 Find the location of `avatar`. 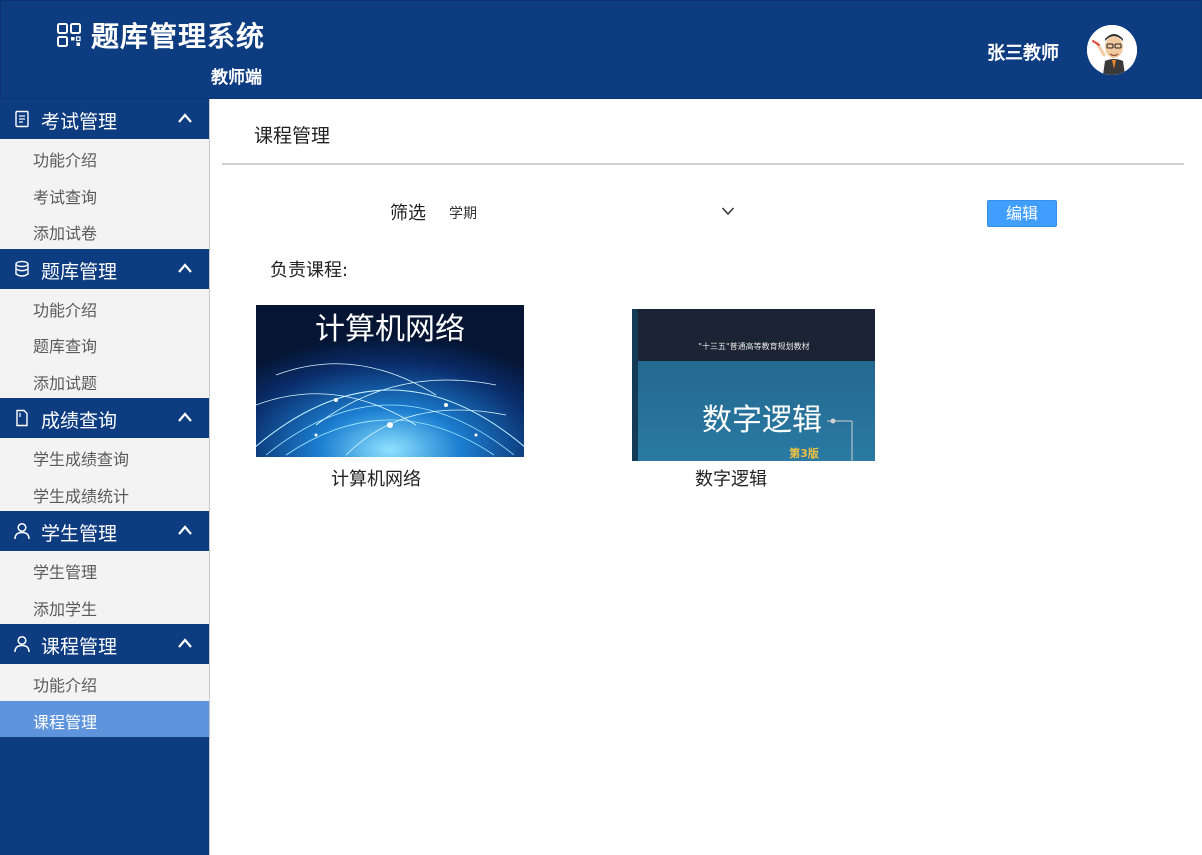

avatar is located at coordinates (1112, 50).